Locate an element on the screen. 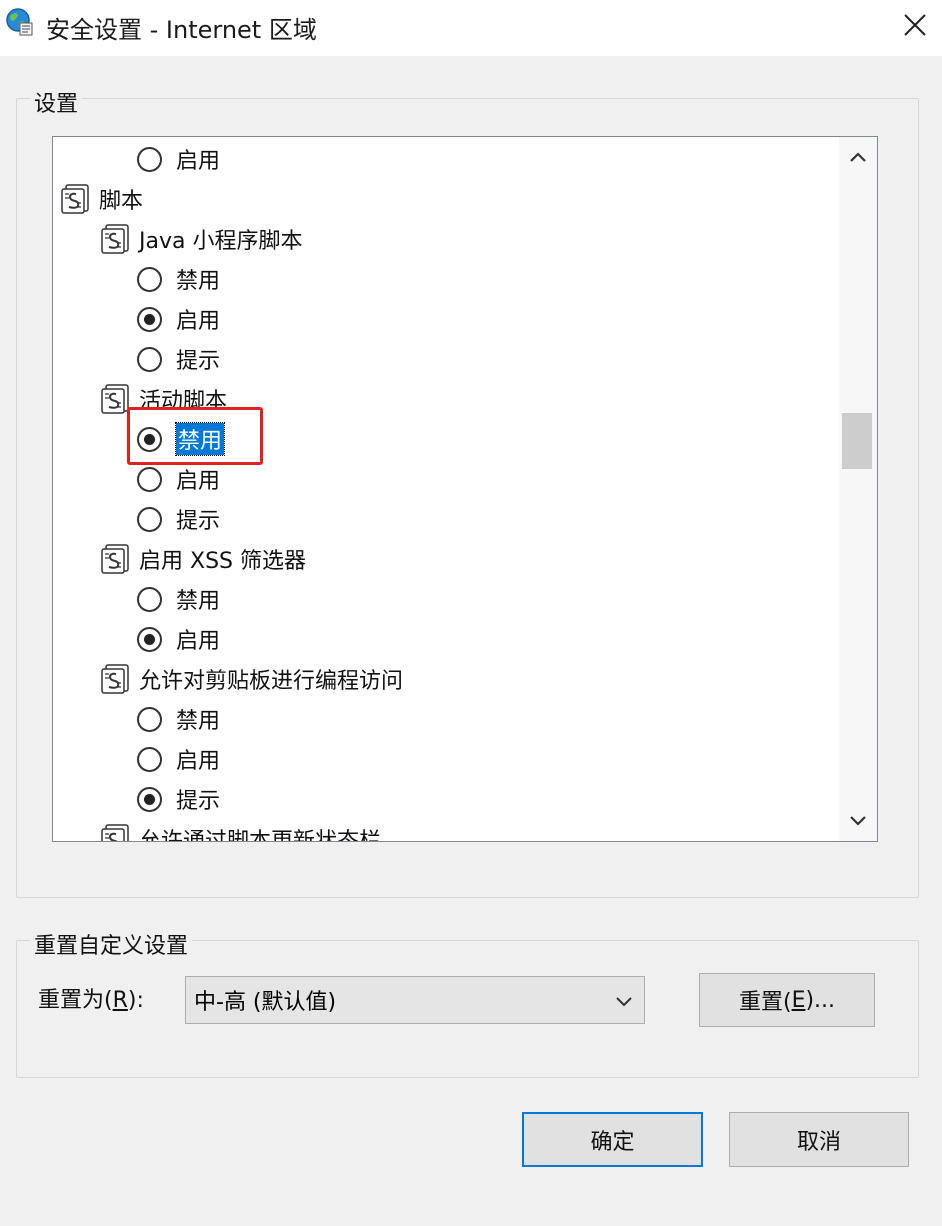 Image resolution: width=942 pixels, height=1226 pixels. setting-category-row: 启用 XSS 筛选器 is located at coordinates (202, 559).